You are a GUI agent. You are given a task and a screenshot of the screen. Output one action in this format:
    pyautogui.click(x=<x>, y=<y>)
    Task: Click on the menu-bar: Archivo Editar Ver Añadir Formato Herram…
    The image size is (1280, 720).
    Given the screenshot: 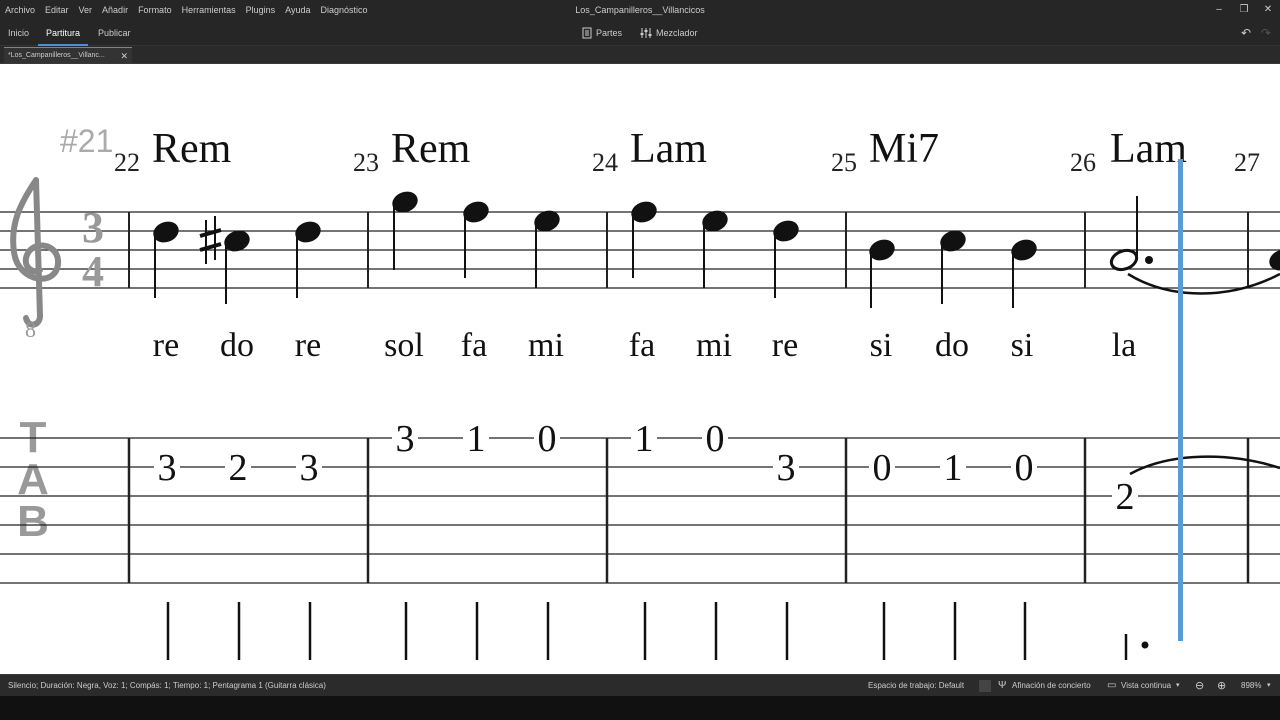 What is the action you would take?
    pyautogui.click(x=640, y=10)
    